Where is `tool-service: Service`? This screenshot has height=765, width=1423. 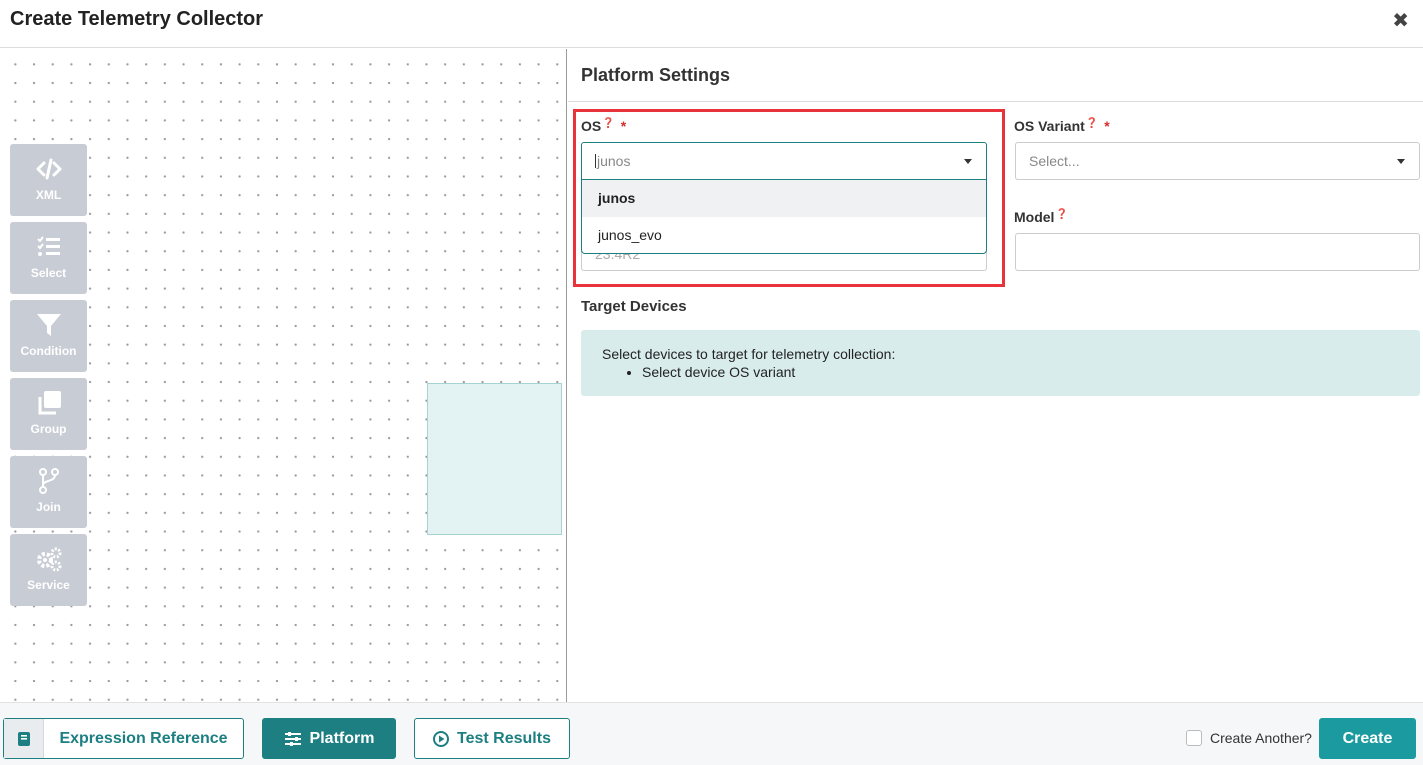 tool-service: Service is located at coordinates (48, 570).